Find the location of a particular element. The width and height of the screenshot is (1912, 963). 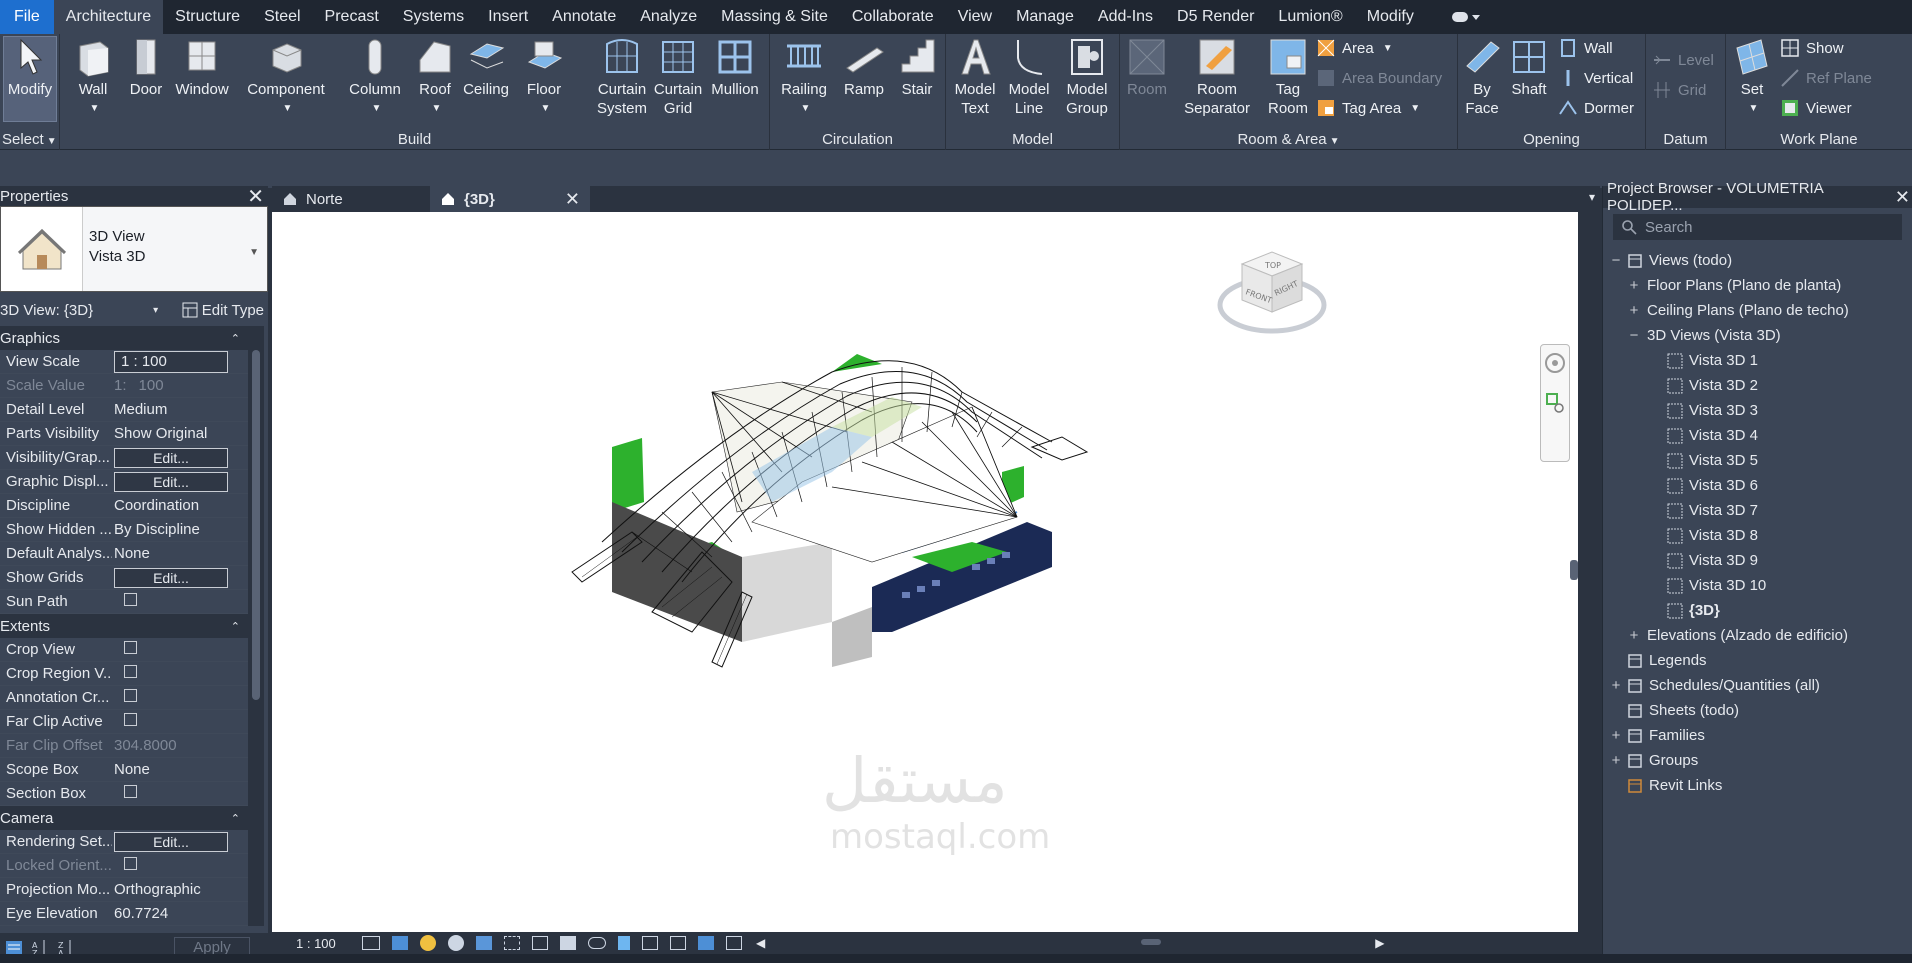

property-value: By Discipline is located at coordinates (157, 529).